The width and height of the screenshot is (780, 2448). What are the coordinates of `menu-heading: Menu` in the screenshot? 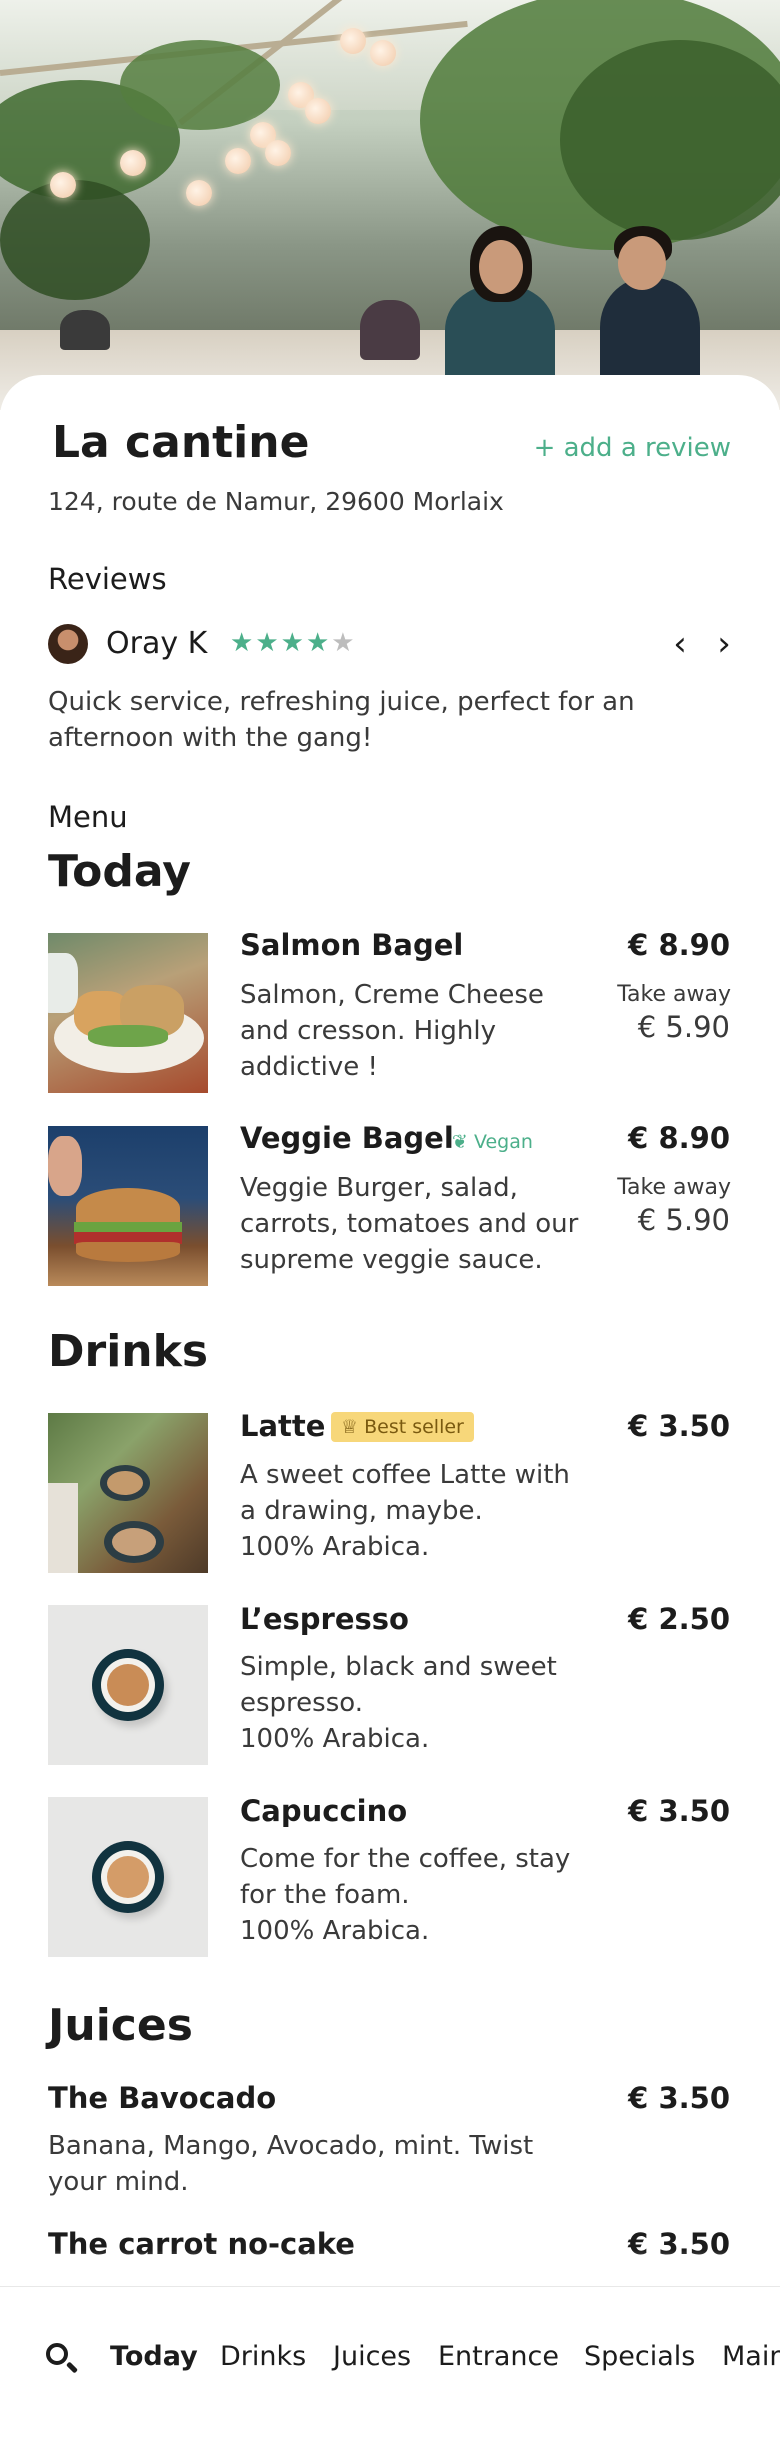 It's located at (88, 817).